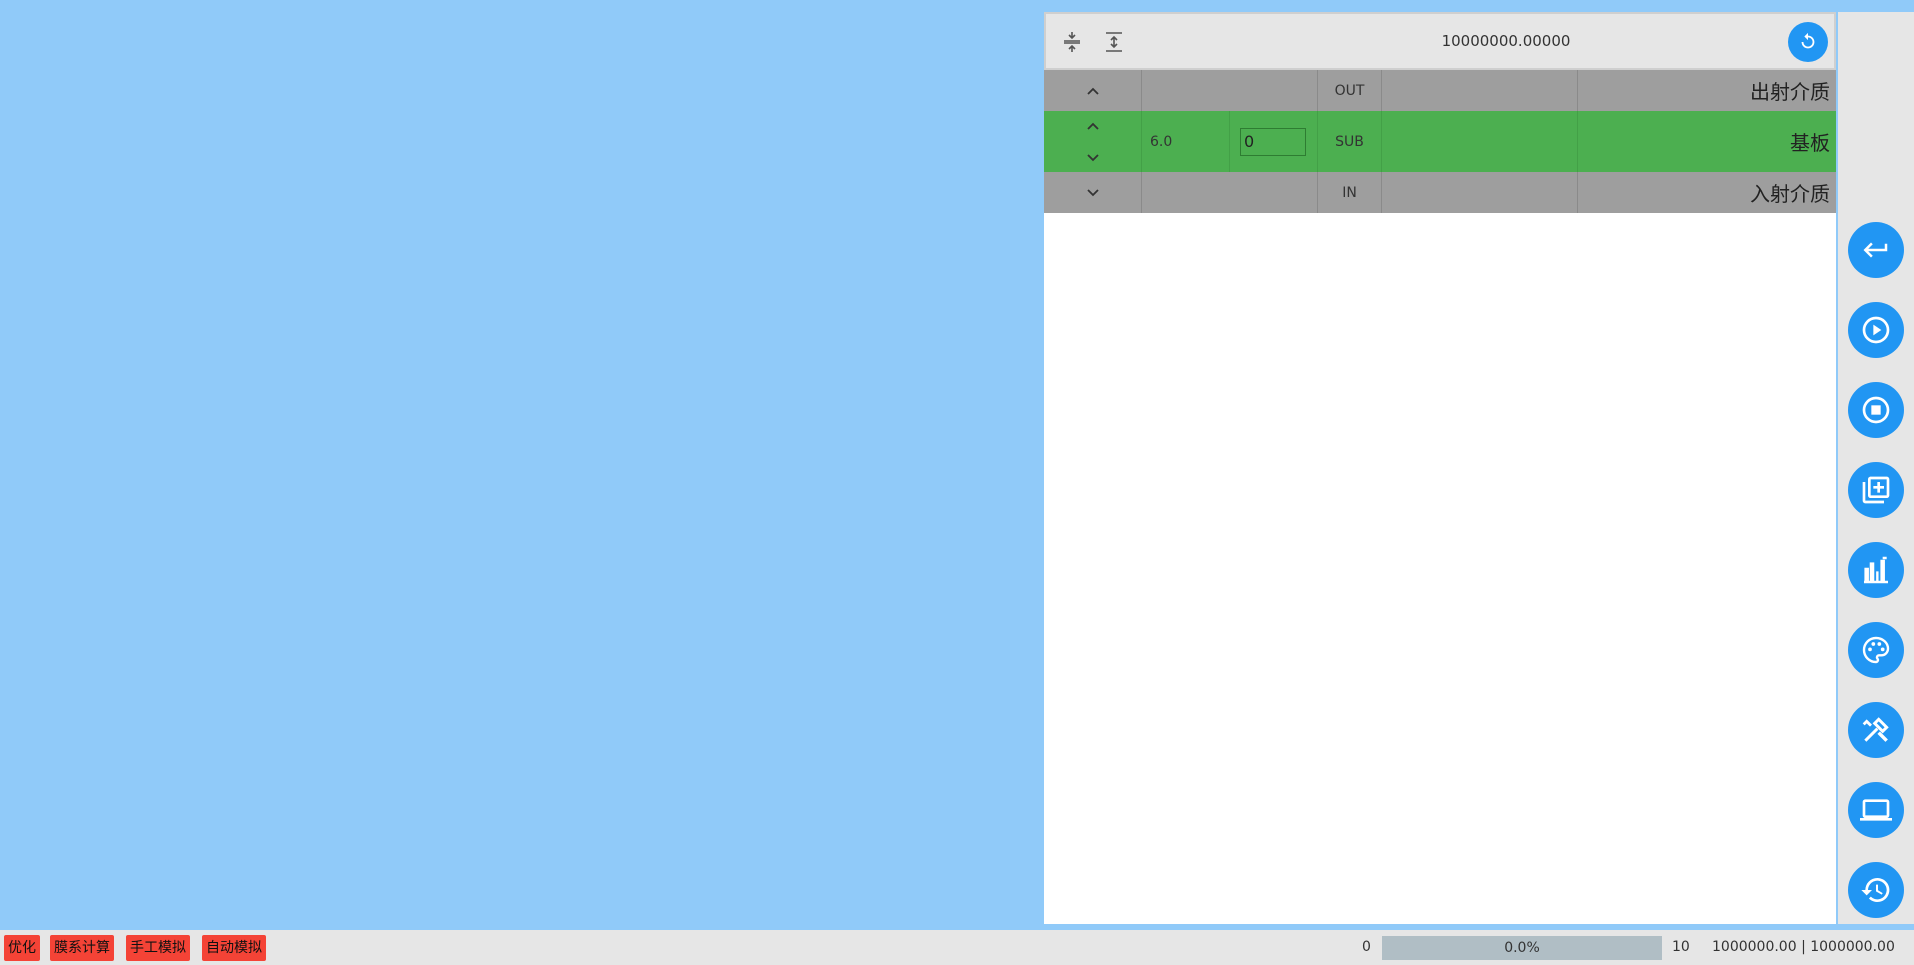 This screenshot has height=965, width=1914. I want to click on auto-sim-tab: 自动模拟, so click(234, 948).